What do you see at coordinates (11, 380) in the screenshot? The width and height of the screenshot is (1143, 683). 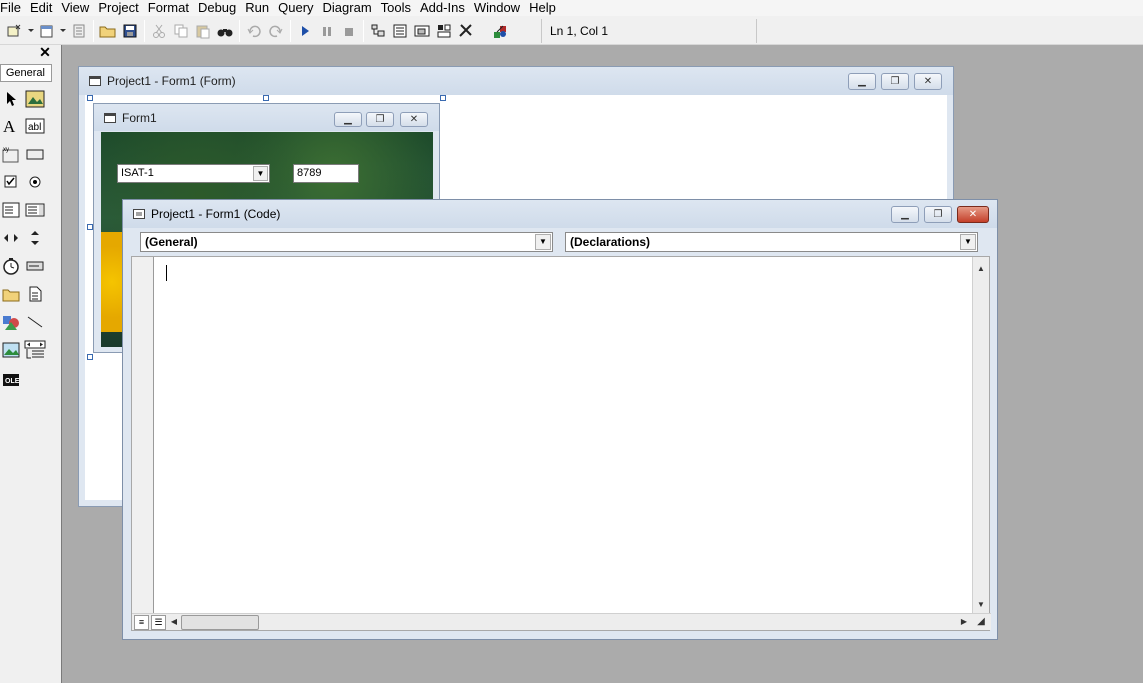 I see `ole-icon: OLE` at bounding box center [11, 380].